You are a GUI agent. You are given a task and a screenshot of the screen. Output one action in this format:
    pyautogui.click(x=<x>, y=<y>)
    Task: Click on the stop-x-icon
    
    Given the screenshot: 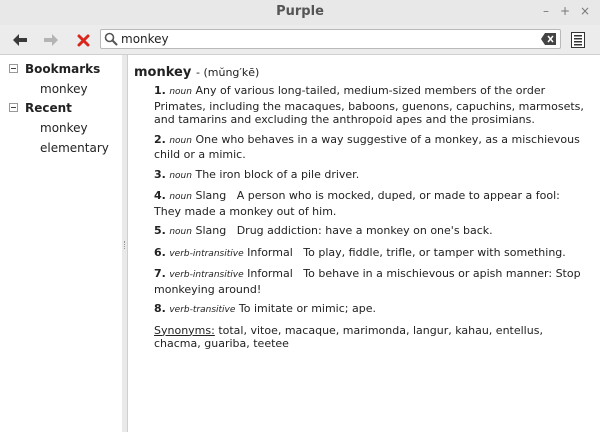 What is the action you would take?
    pyautogui.click(x=83, y=40)
    